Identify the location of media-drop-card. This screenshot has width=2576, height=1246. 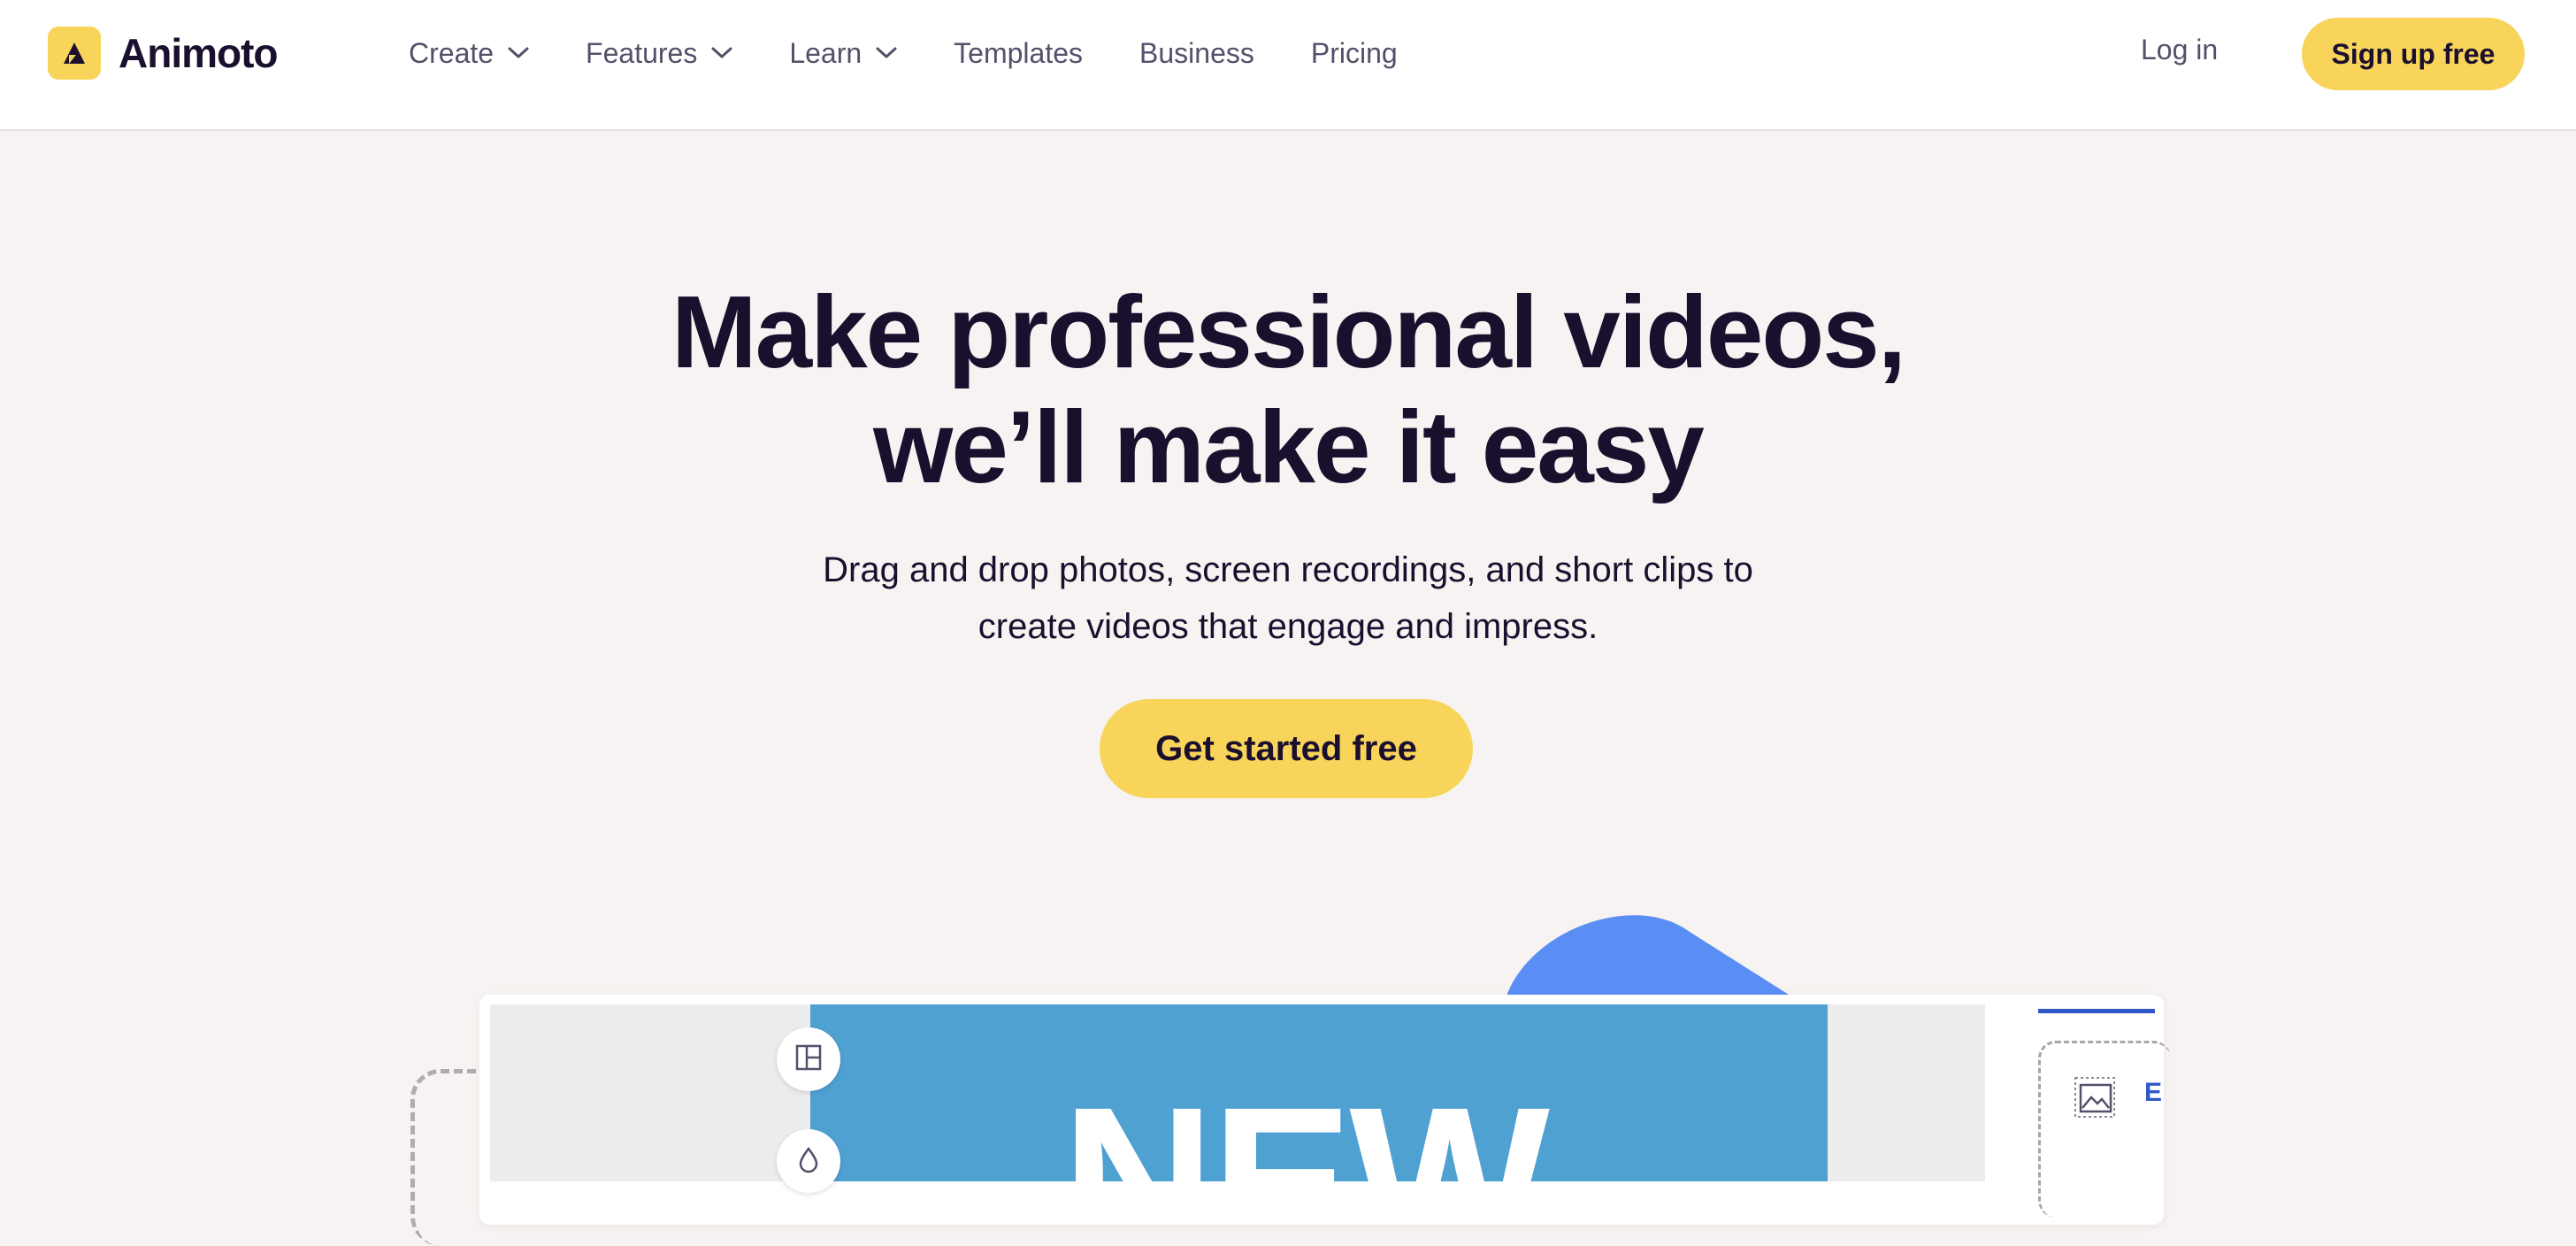
(2104, 1129).